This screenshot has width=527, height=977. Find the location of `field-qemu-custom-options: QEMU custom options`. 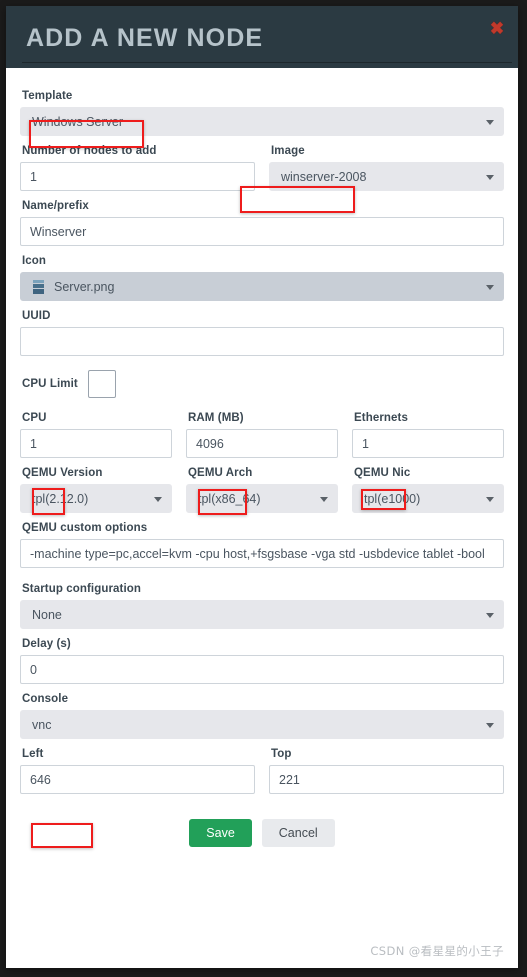

field-qemu-custom-options: QEMU custom options is located at coordinates (262, 545).